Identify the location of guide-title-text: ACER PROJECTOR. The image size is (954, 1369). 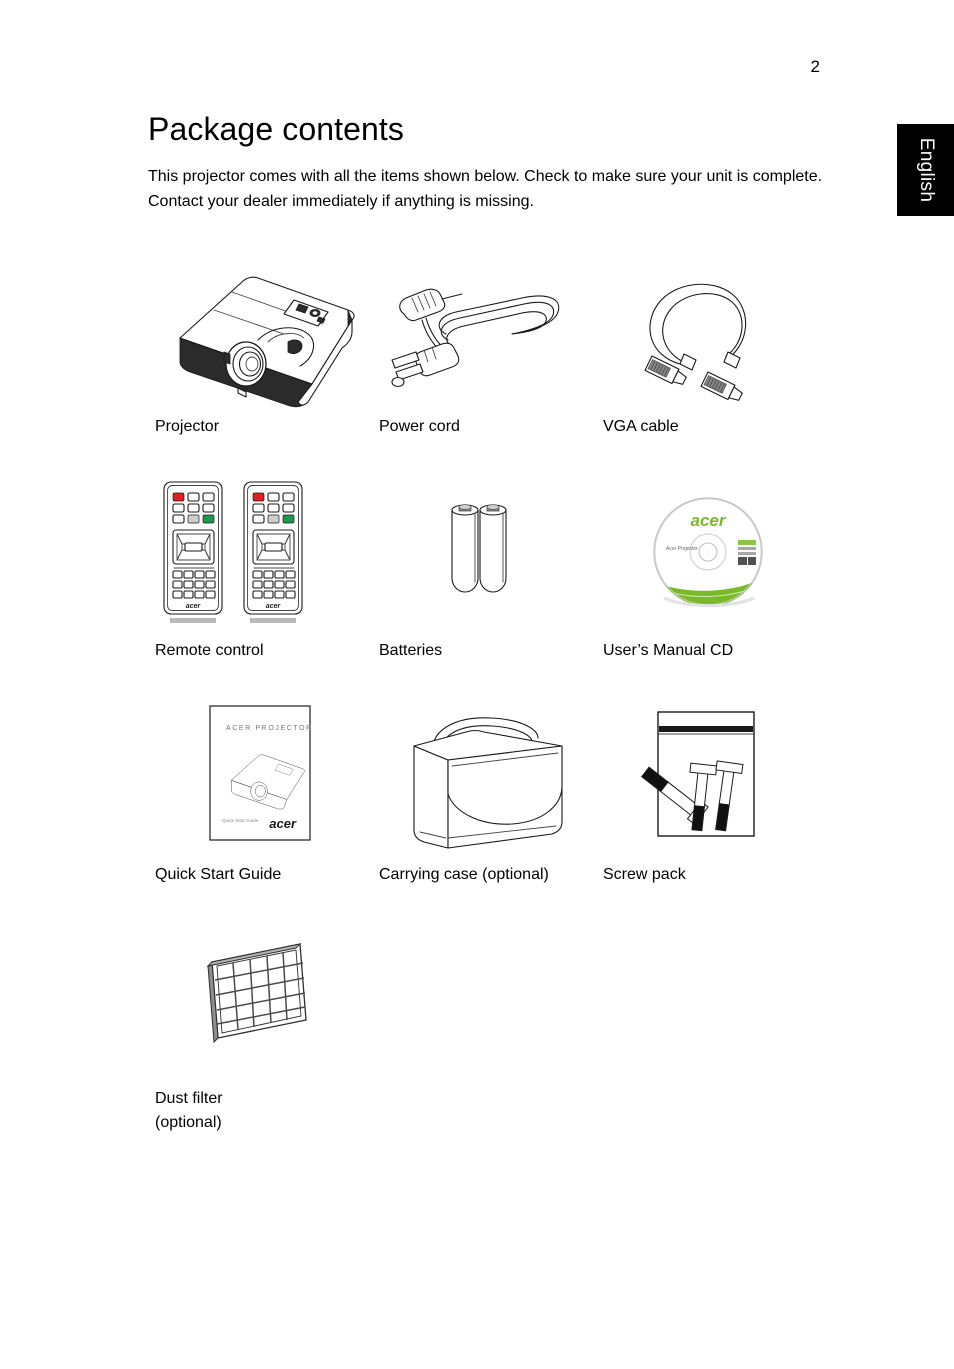
(269, 728).